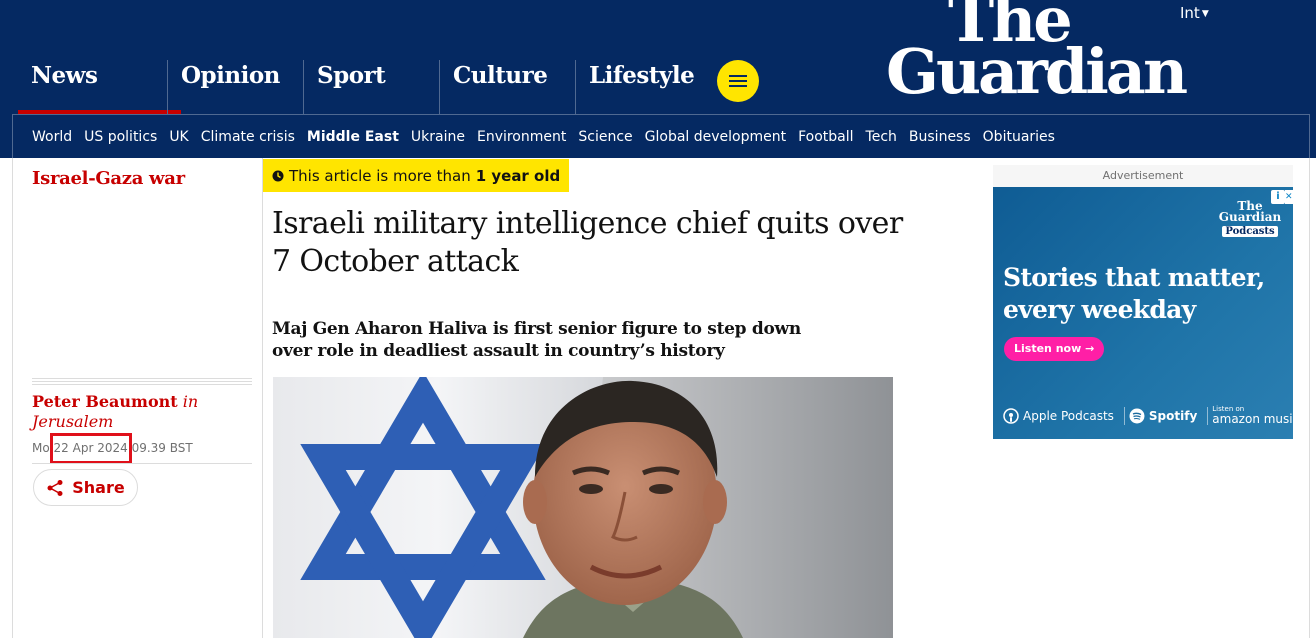 Image resolution: width=1316 pixels, height=638 pixels. I want to click on subnav-item-climate-crisis: Climate crisis, so click(248, 137).